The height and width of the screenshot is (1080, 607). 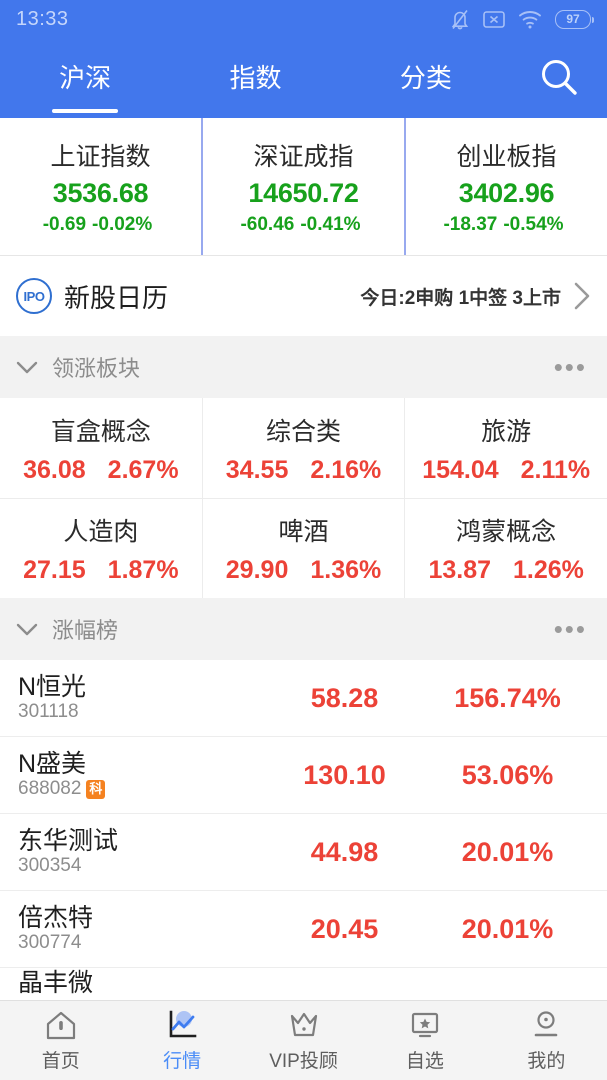 I want to click on search-button, so click(x=559, y=78).